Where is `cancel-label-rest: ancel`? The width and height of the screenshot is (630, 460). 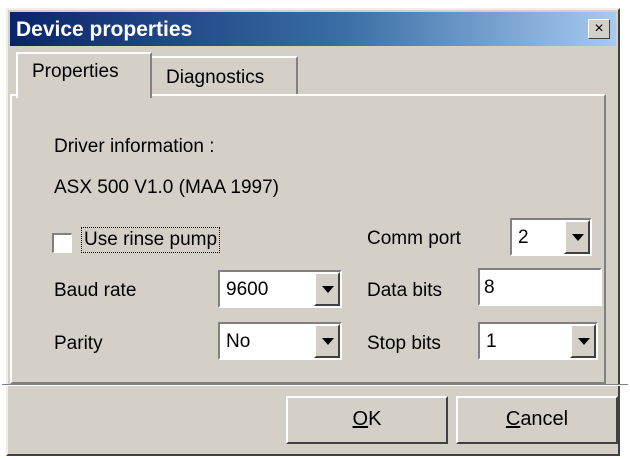 cancel-label-rest: ancel is located at coordinates (544, 419).